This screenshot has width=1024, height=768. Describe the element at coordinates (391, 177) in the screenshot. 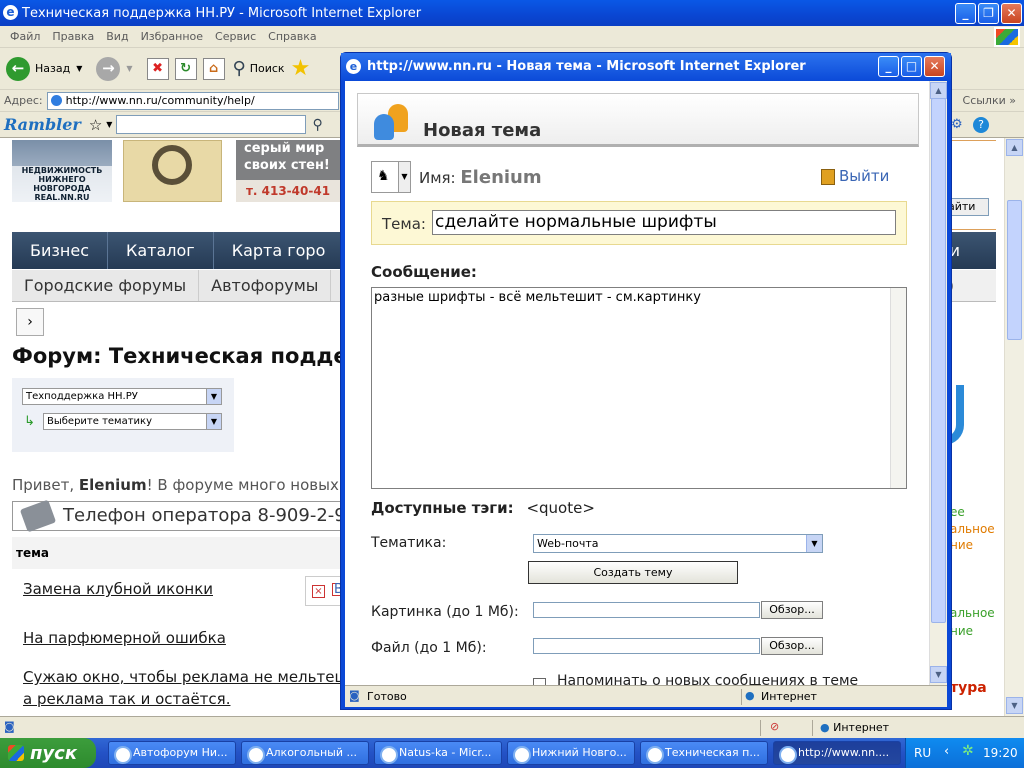

I see `user-icon-select: ♞ ▼` at that location.